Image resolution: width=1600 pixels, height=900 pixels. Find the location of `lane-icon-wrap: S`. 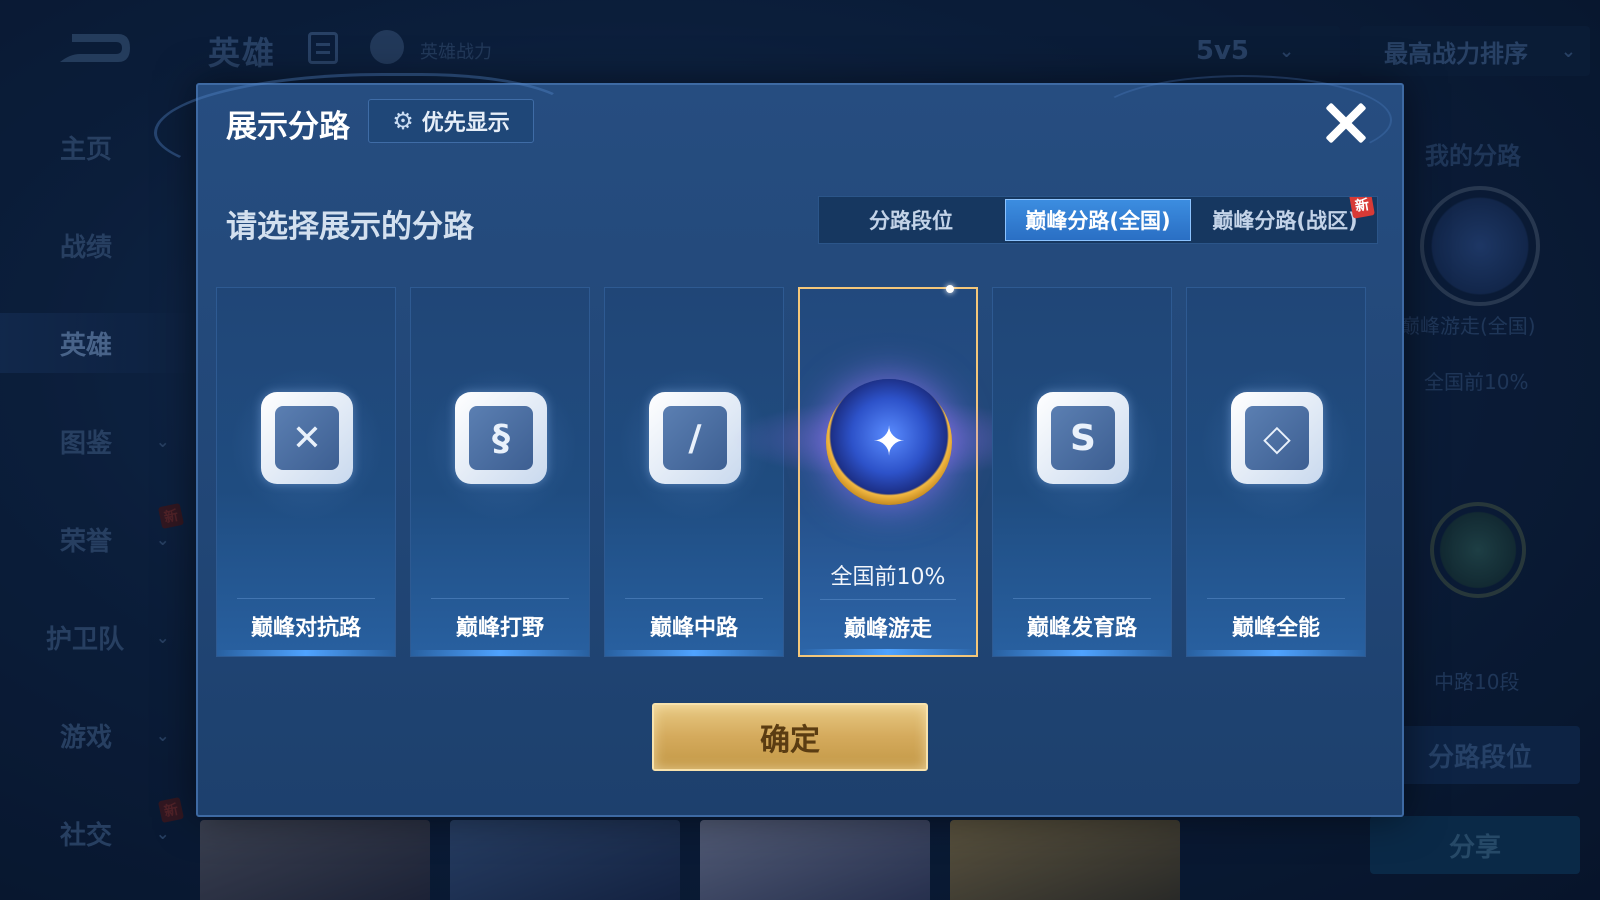

lane-icon-wrap: S is located at coordinates (1083, 438).